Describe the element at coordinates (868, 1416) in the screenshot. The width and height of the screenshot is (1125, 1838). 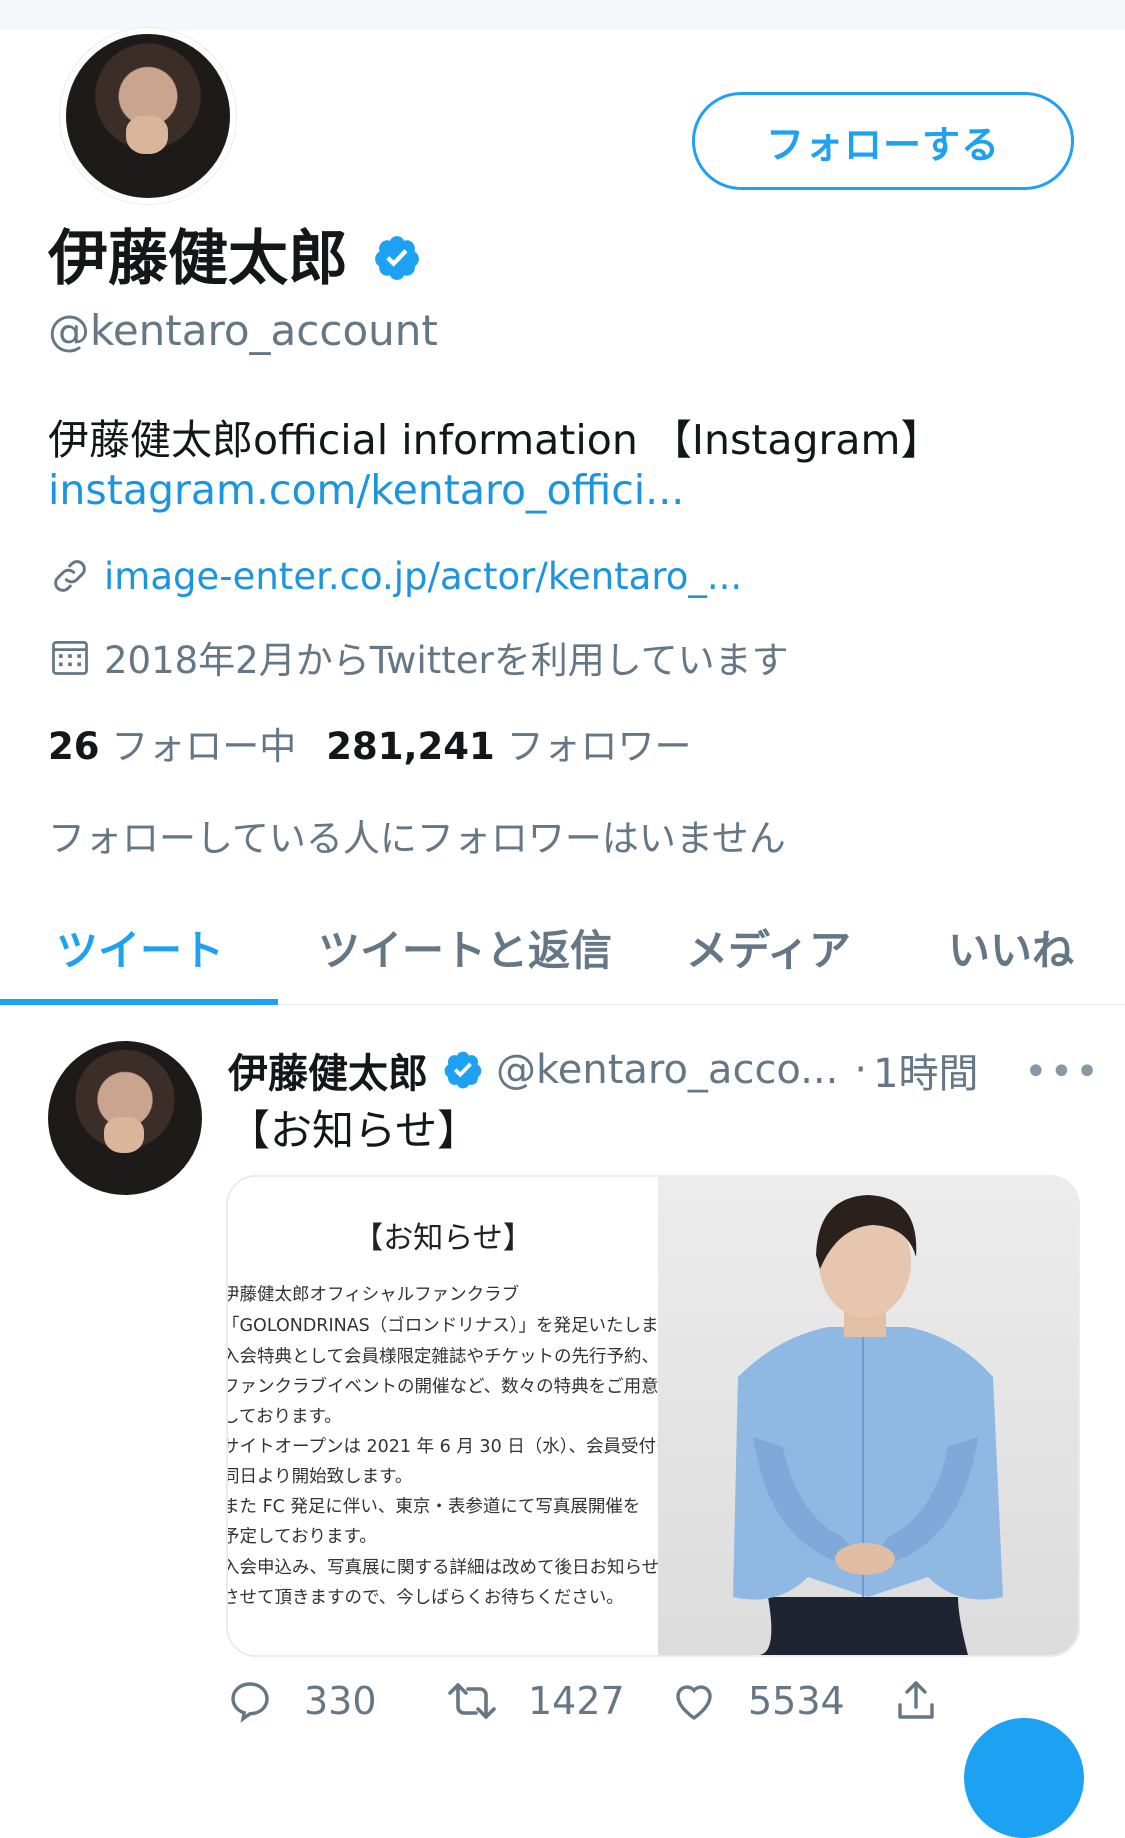
I see `portrait-photo` at that location.